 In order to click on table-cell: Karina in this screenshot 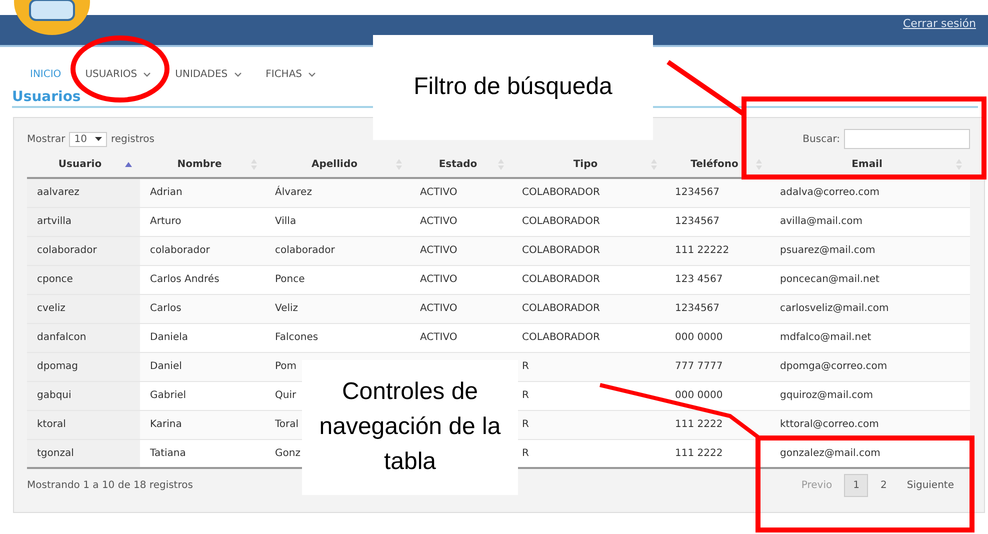, I will do `click(166, 424)`.